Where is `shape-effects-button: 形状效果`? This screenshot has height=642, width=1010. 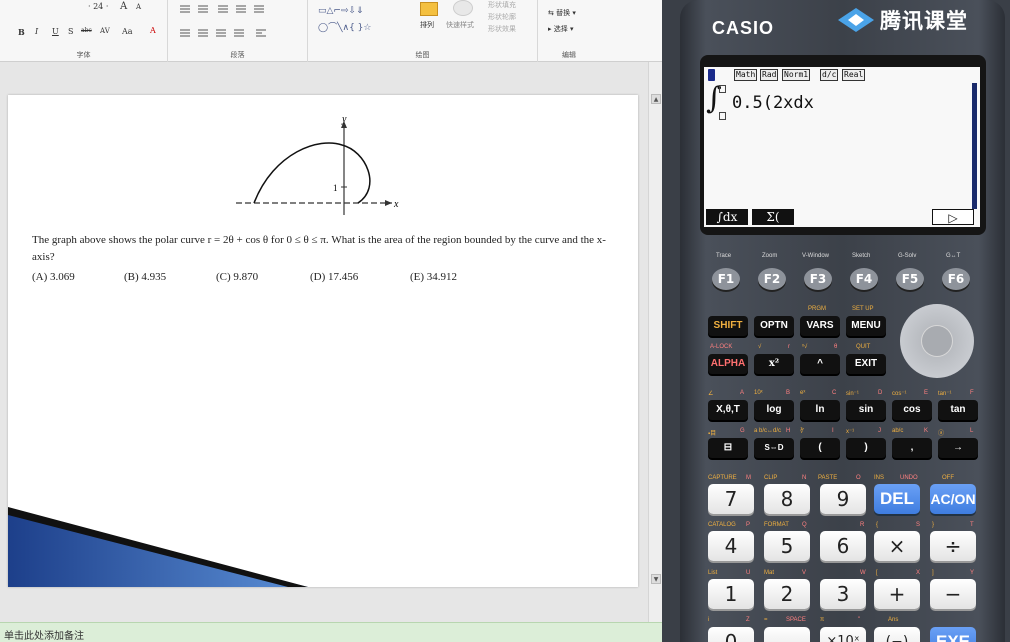
shape-effects-button: 形状效果 is located at coordinates (502, 29).